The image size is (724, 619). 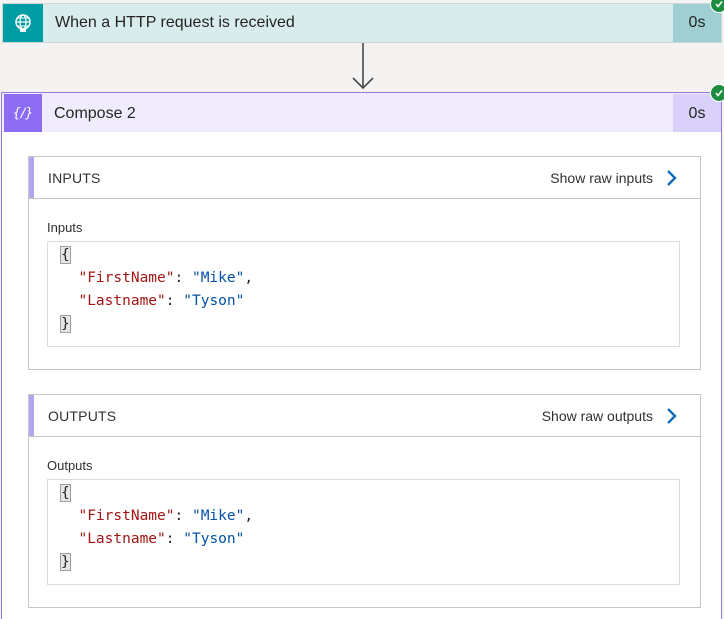 I want to click on outputs-field-label: Outputs, so click(x=70, y=465).